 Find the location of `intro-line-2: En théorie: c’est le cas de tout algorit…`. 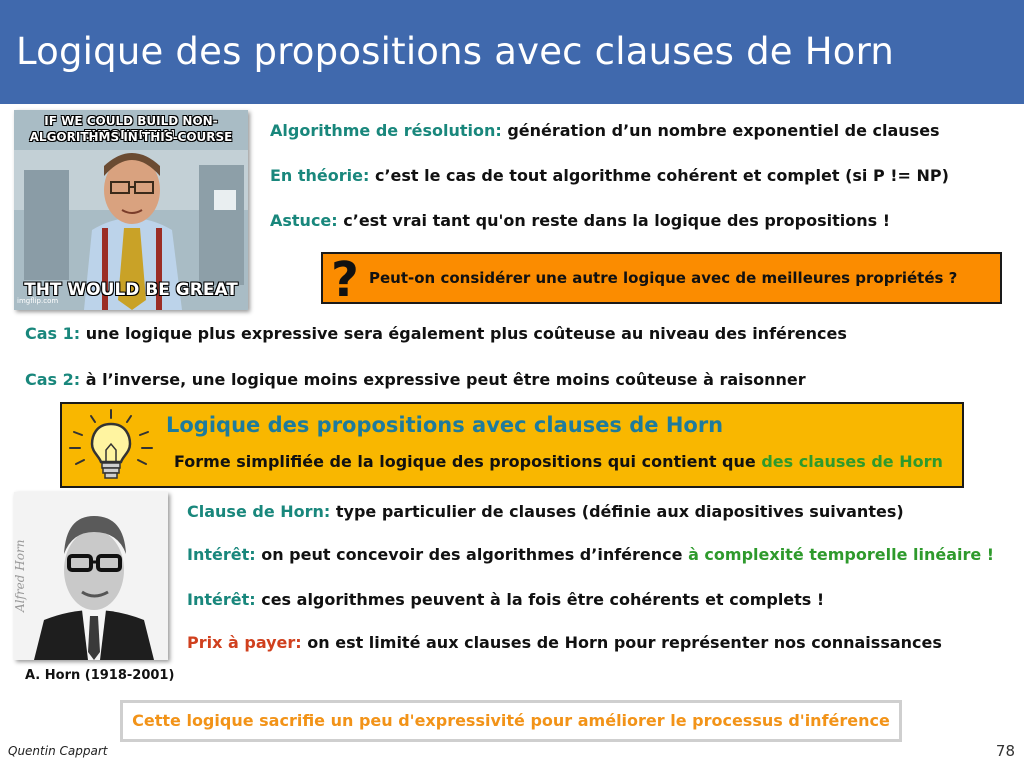

intro-line-2: En théorie: c’est le cas de tout algorit… is located at coordinates (609, 176).